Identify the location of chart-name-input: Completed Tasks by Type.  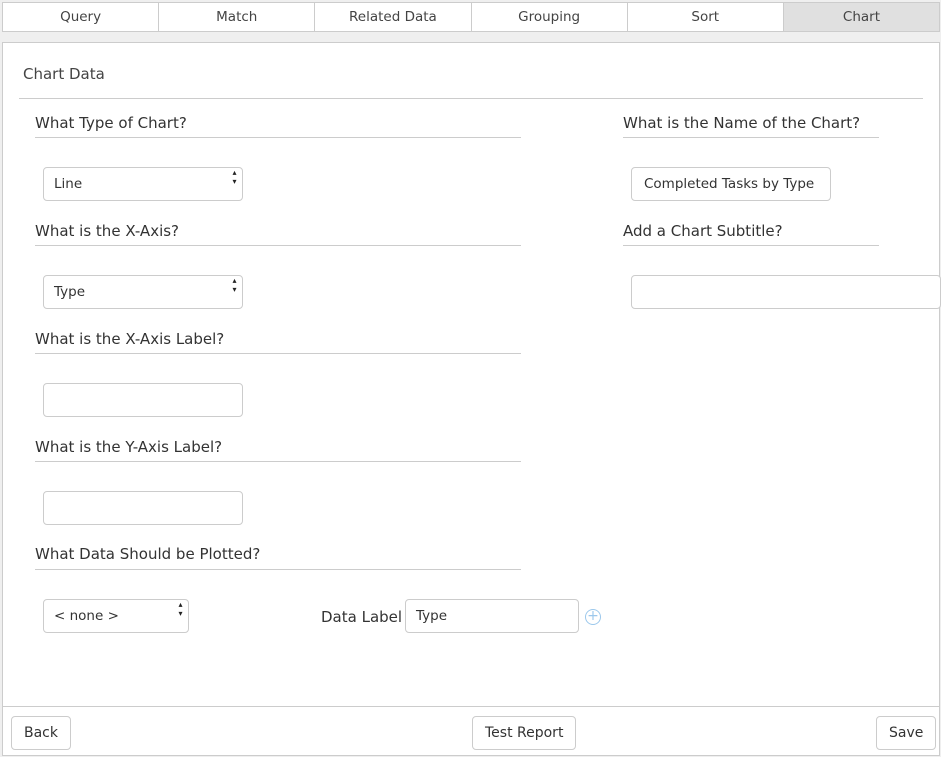
(731, 184).